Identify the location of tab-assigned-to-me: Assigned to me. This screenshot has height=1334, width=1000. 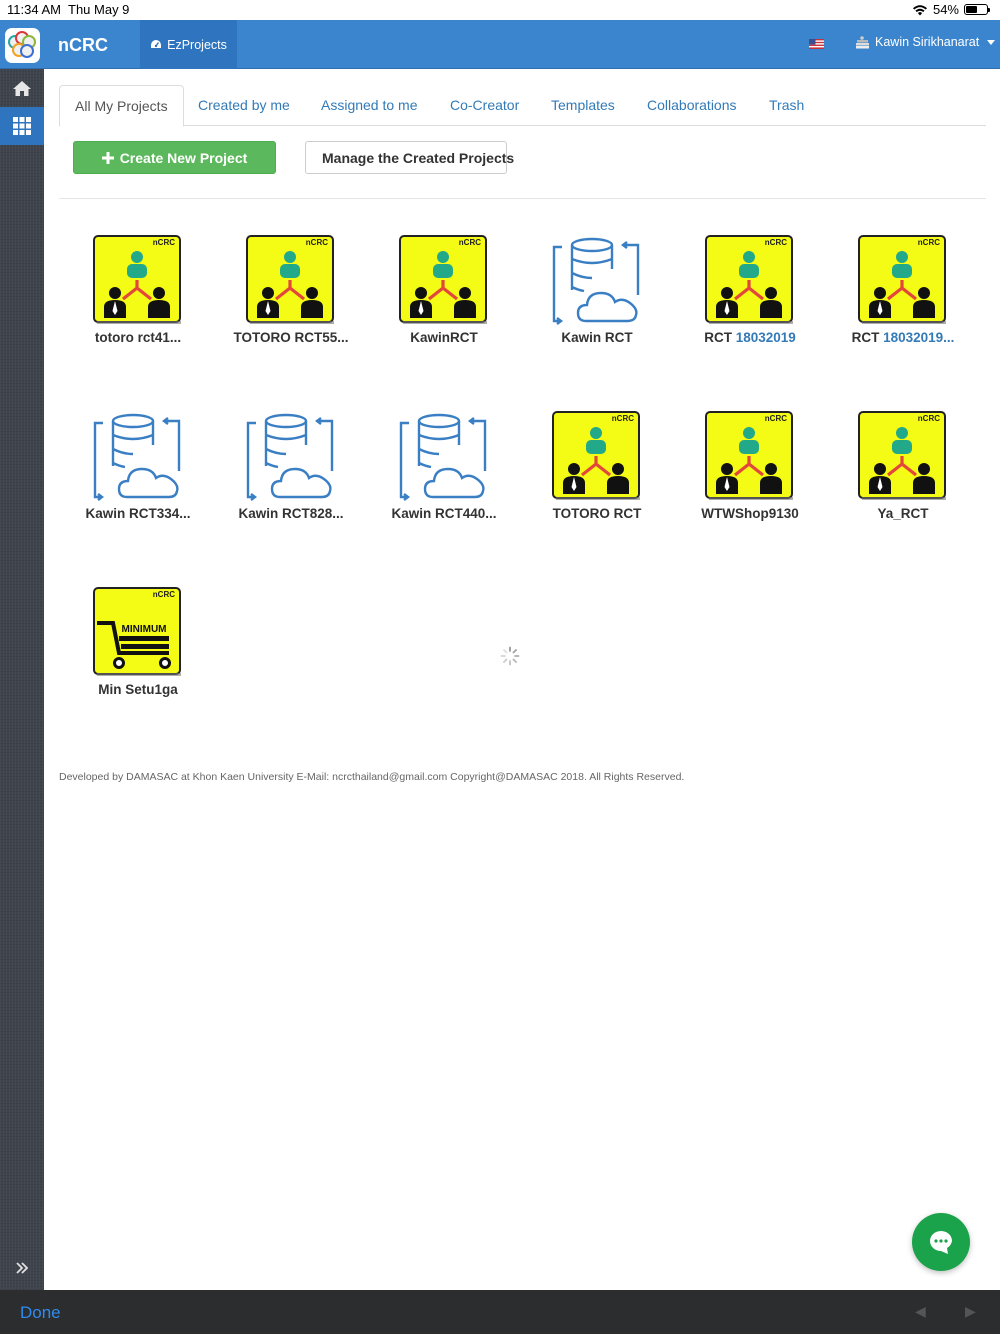
(369, 105).